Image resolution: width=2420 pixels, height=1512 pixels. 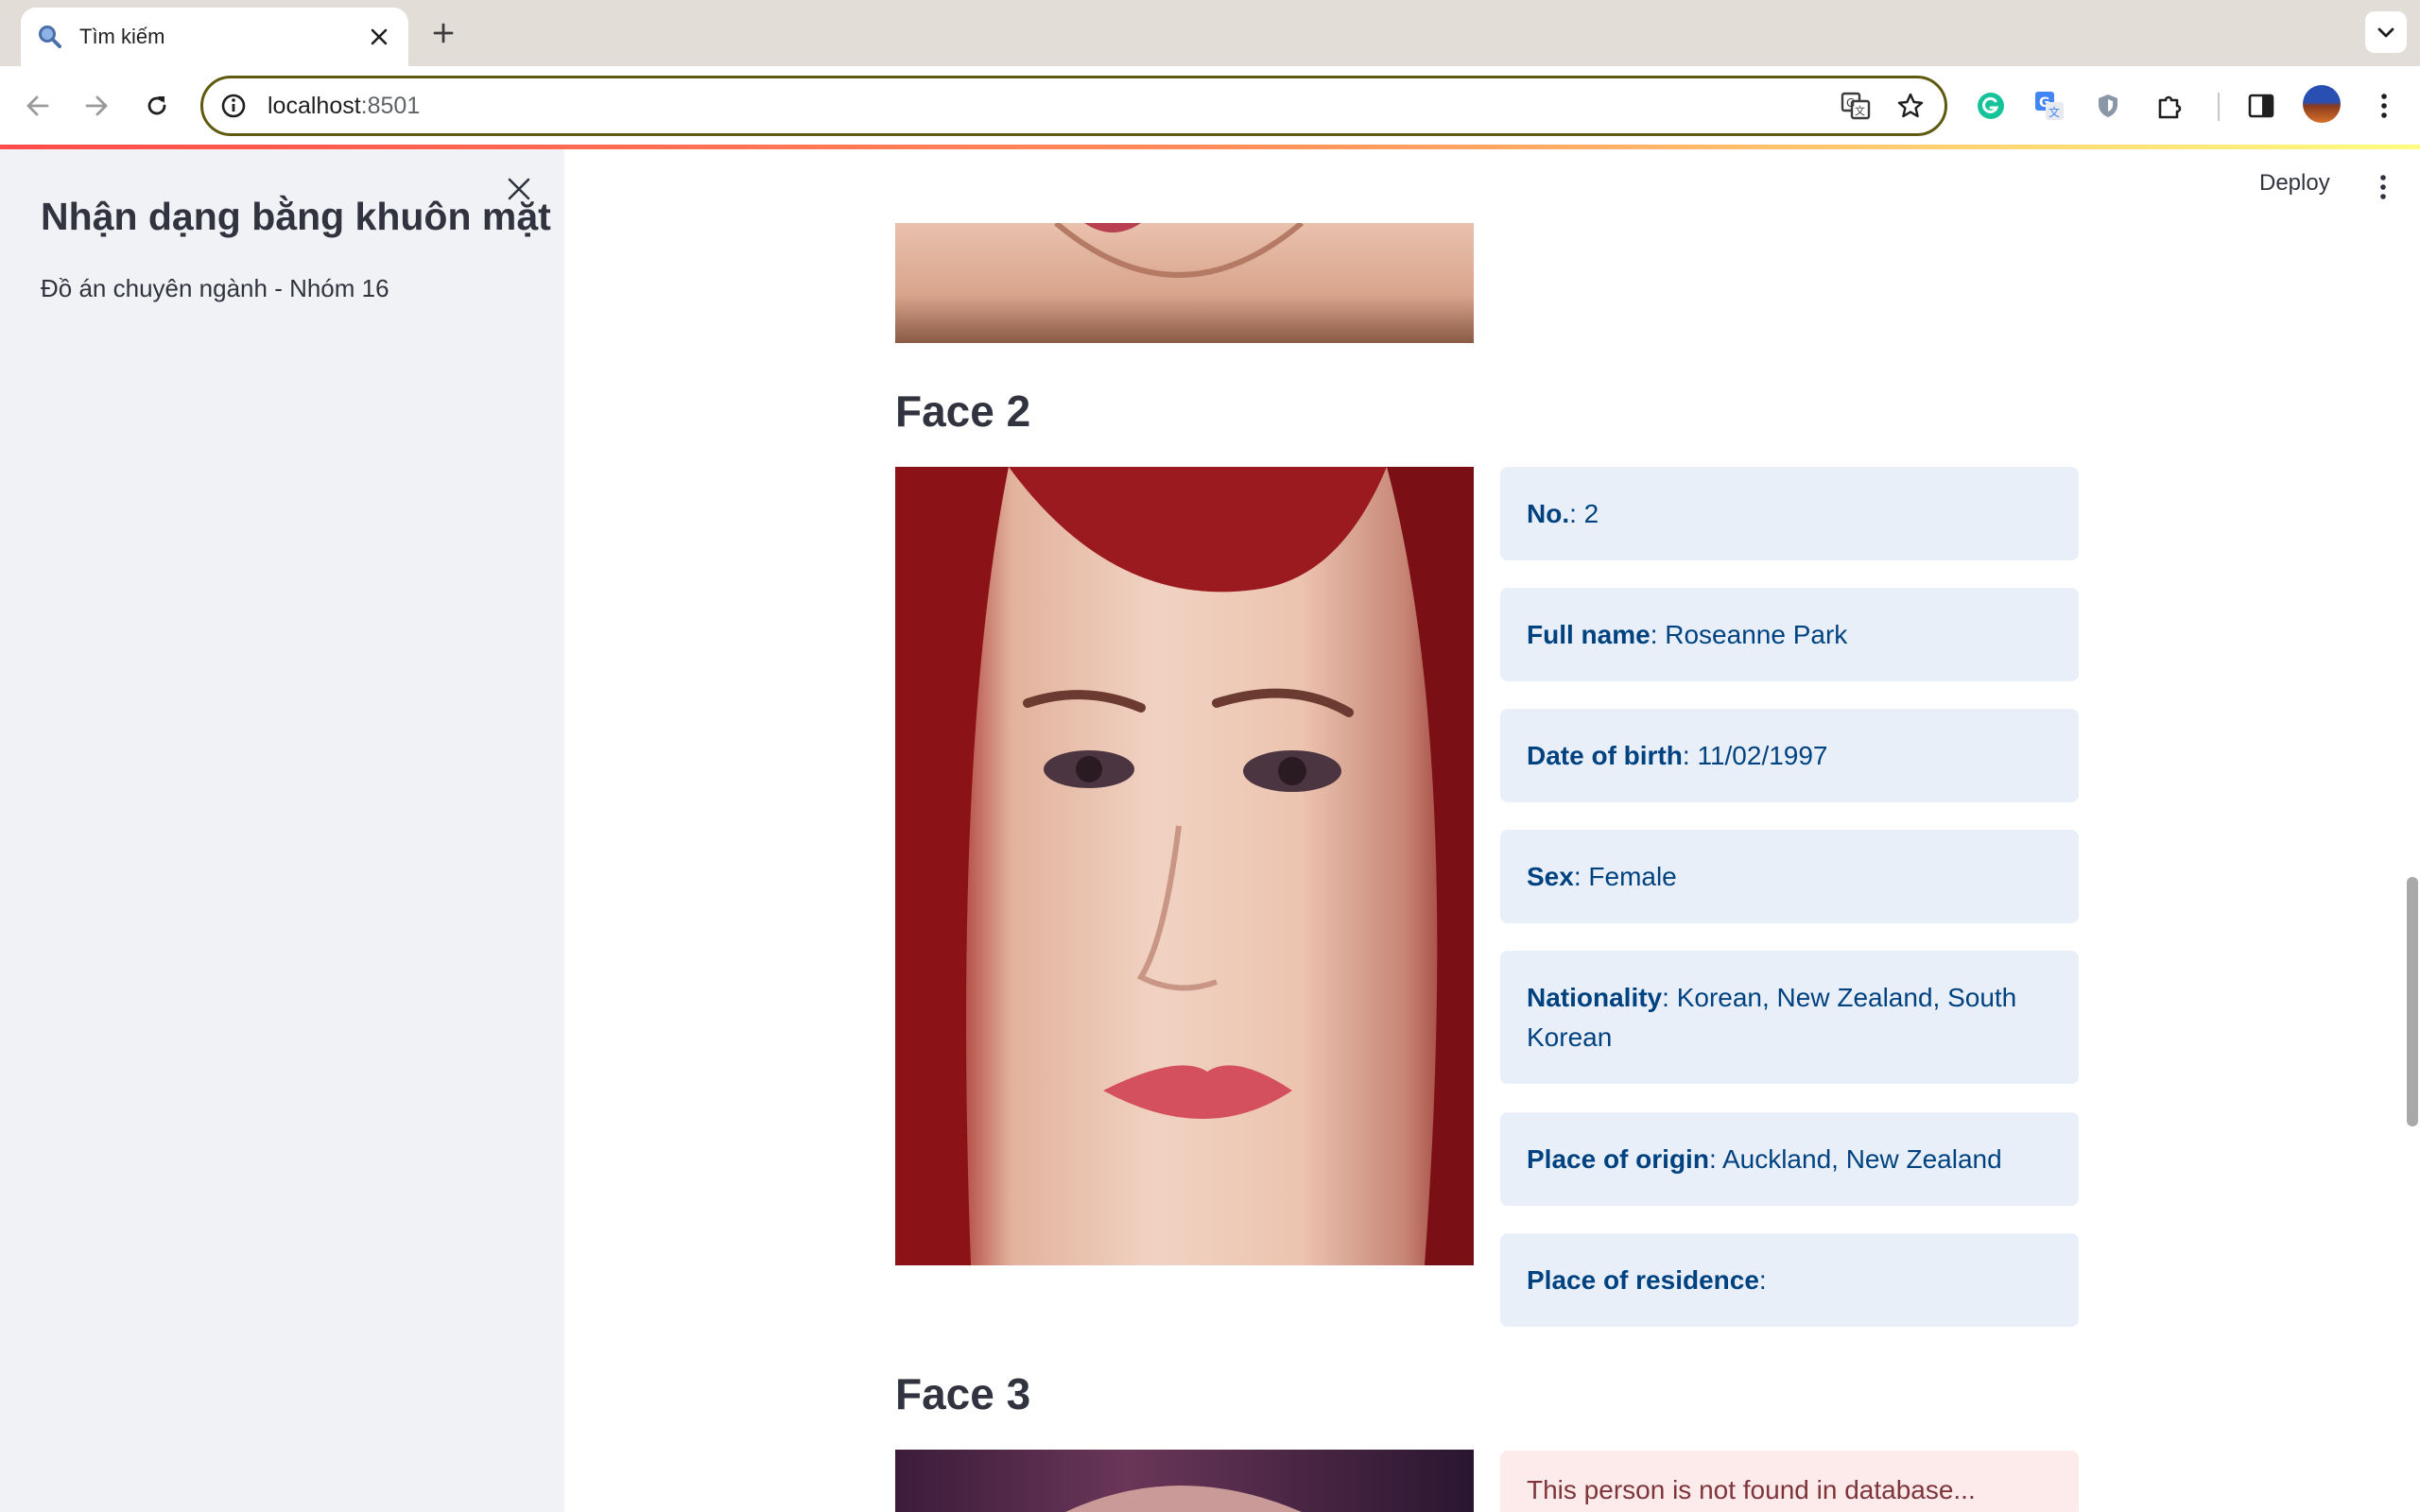 I want to click on back-arrow-icon, so click(x=37, y=105).